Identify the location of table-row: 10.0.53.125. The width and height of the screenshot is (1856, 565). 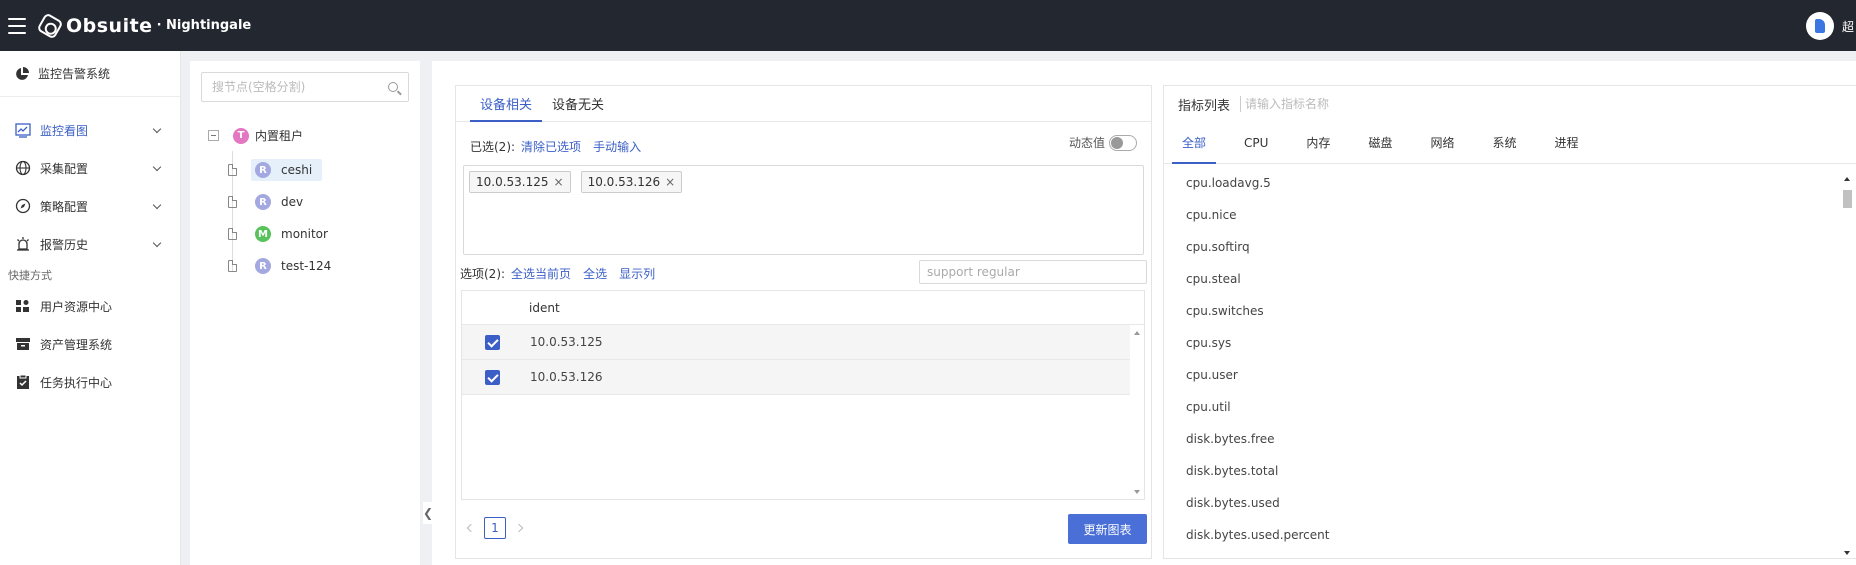
(796, 342).